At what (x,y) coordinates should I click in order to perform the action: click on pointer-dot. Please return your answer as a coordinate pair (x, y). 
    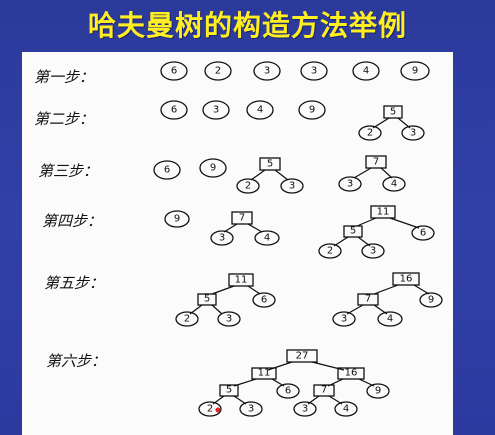
    Looking at the image, I should click on (218, 410).